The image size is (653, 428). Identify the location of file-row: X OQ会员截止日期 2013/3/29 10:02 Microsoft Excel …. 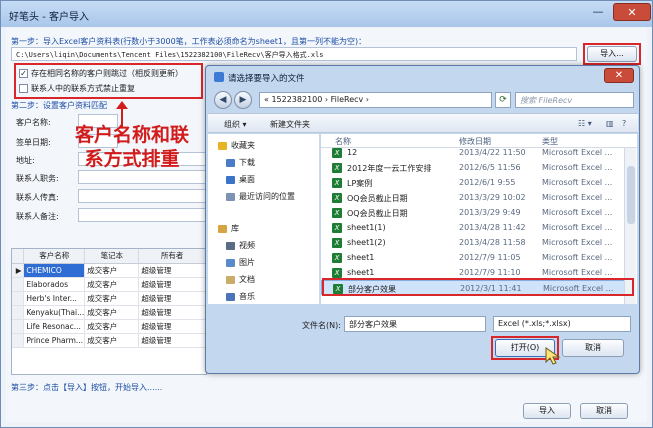
(476, 197).